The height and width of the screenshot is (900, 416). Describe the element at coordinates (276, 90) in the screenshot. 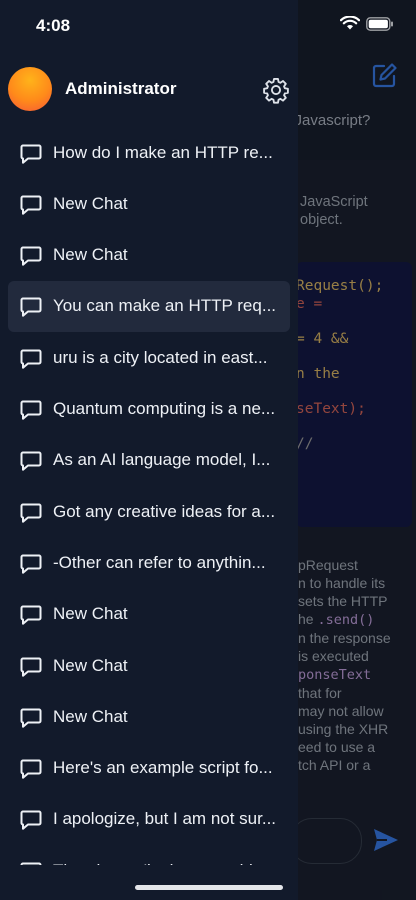

I see `gear-icon` at that location.